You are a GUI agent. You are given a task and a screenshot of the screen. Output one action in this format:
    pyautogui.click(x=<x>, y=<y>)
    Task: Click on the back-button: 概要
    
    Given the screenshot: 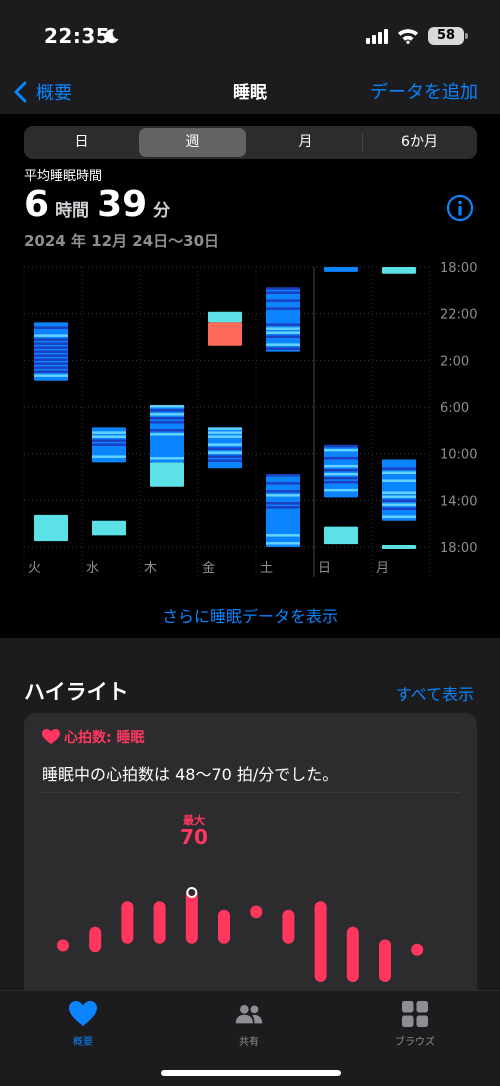 What is the action you would take?
    pyautogui.click(x=42, y=92)
    